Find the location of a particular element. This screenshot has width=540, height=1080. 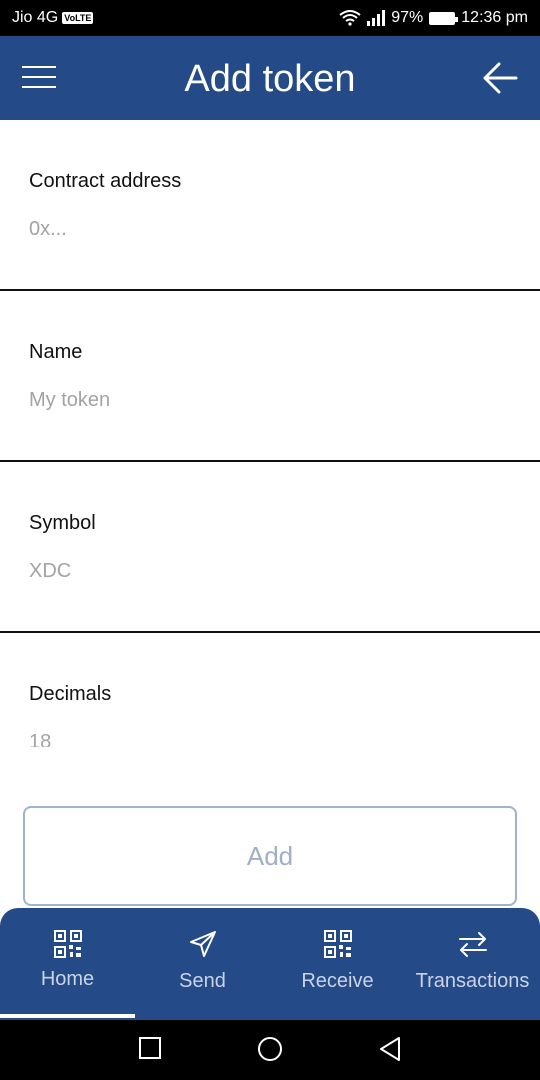

signal-icon is located at coordinates (376, 18).